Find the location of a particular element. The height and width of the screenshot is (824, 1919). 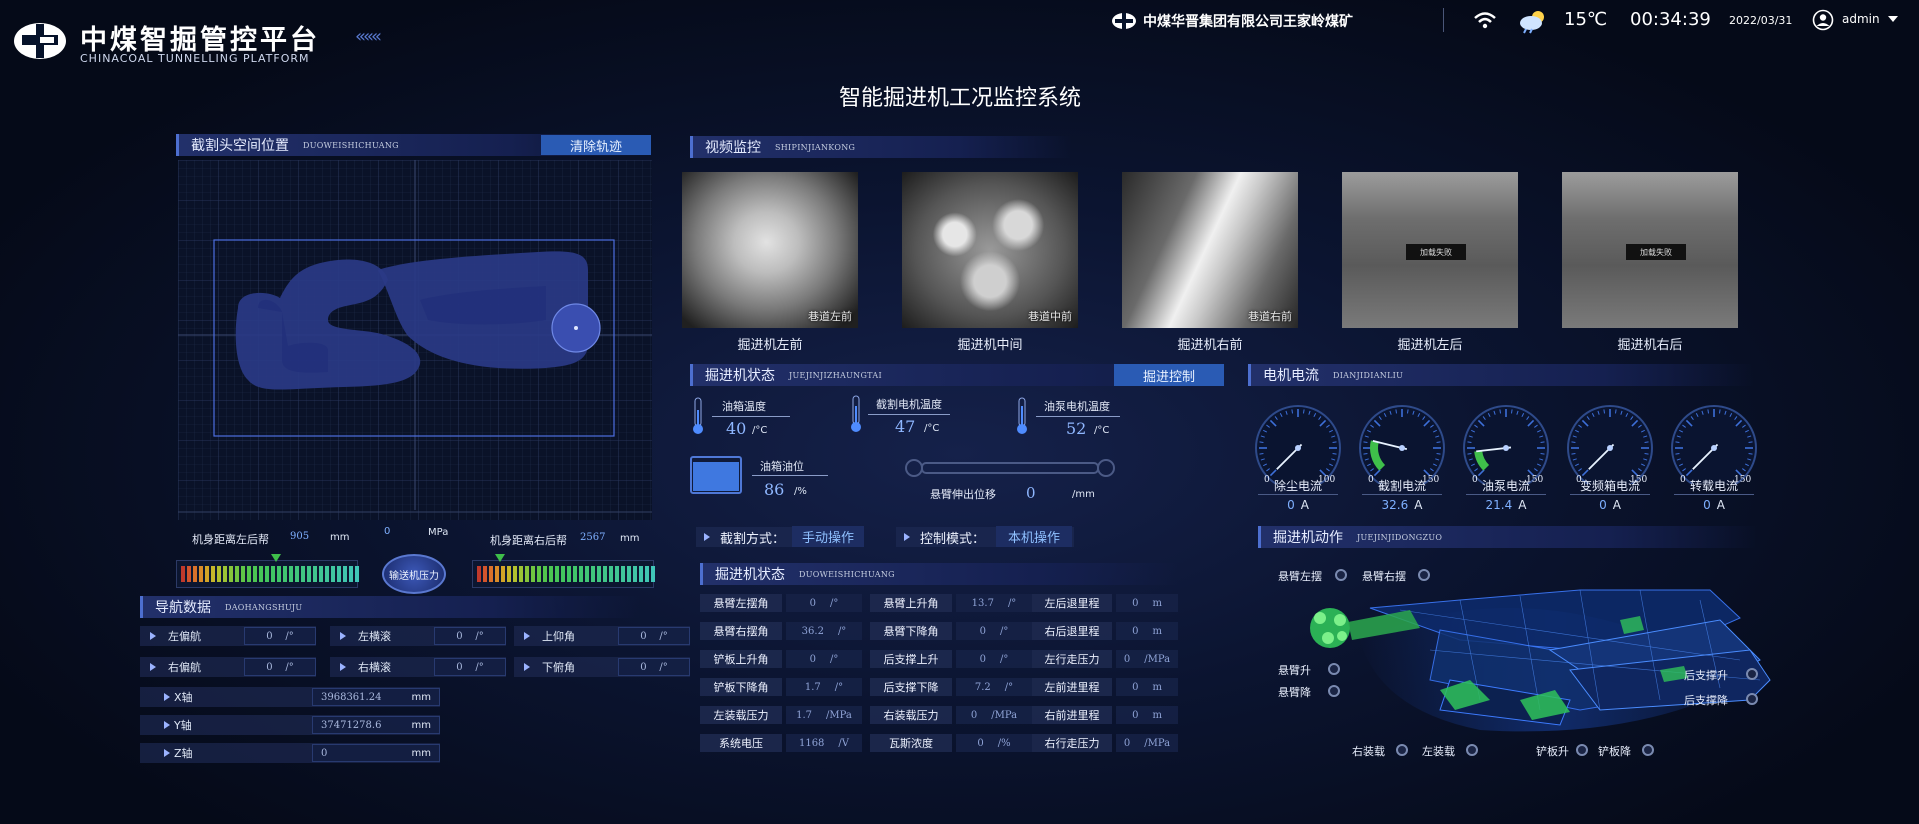

conveyor-pressure-button: 输送机压力 is located at coordinates (414, 574).